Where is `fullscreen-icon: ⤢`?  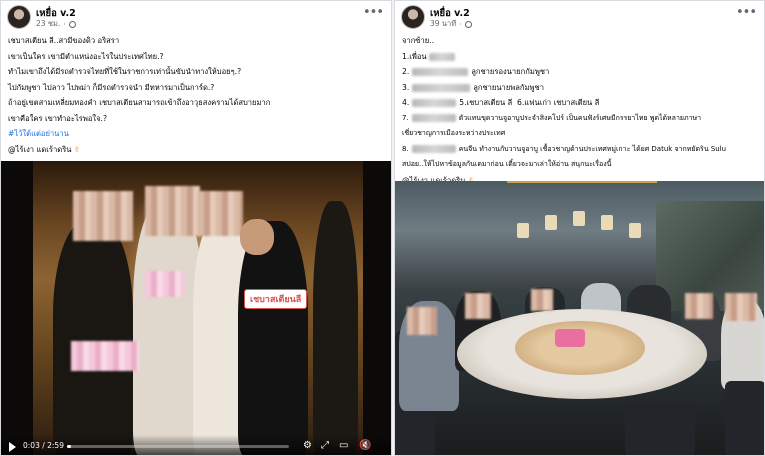
fullscreen-icon: ⤢ is located at coordinates (325, 446).